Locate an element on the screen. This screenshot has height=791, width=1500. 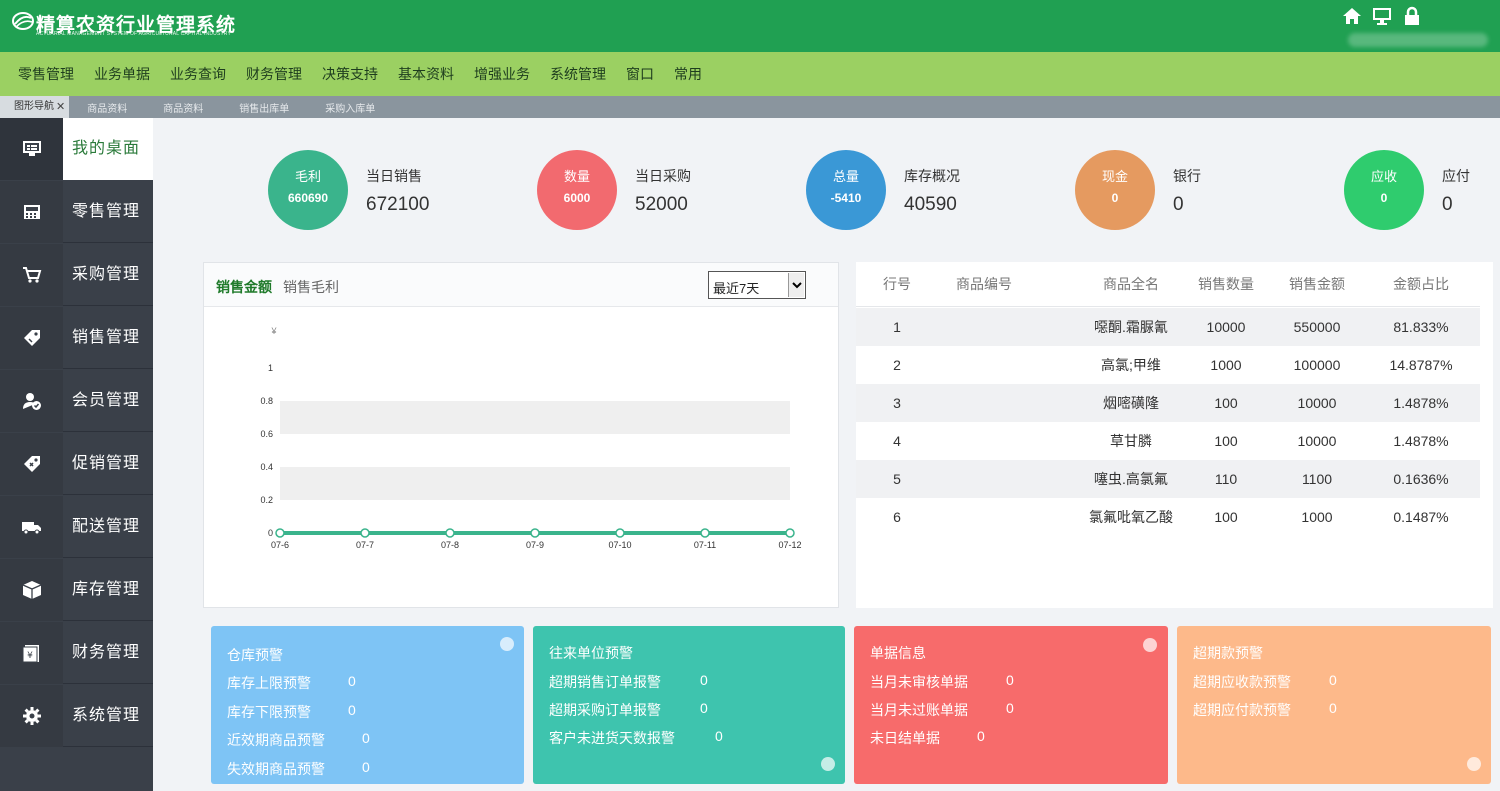
cell-sales-amount: 1000 is located at coordinates (1317, 517).